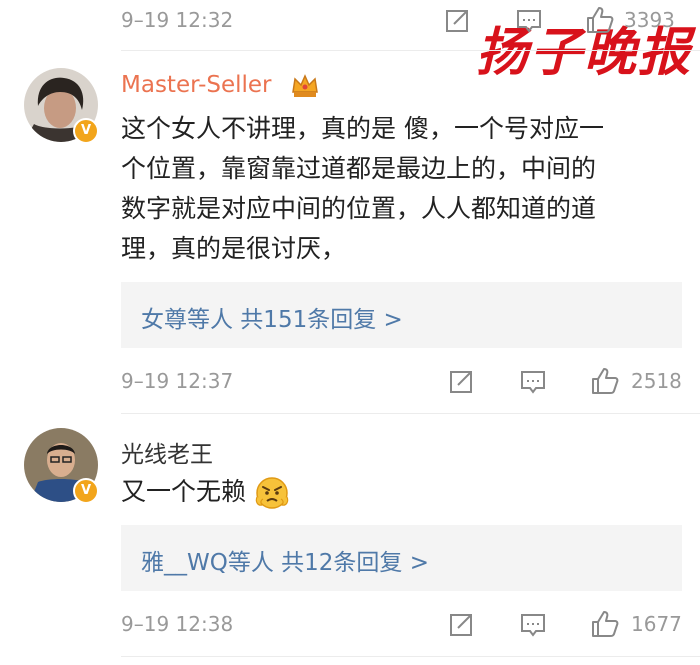  I want to click on crown-icon, so click(305, 85).